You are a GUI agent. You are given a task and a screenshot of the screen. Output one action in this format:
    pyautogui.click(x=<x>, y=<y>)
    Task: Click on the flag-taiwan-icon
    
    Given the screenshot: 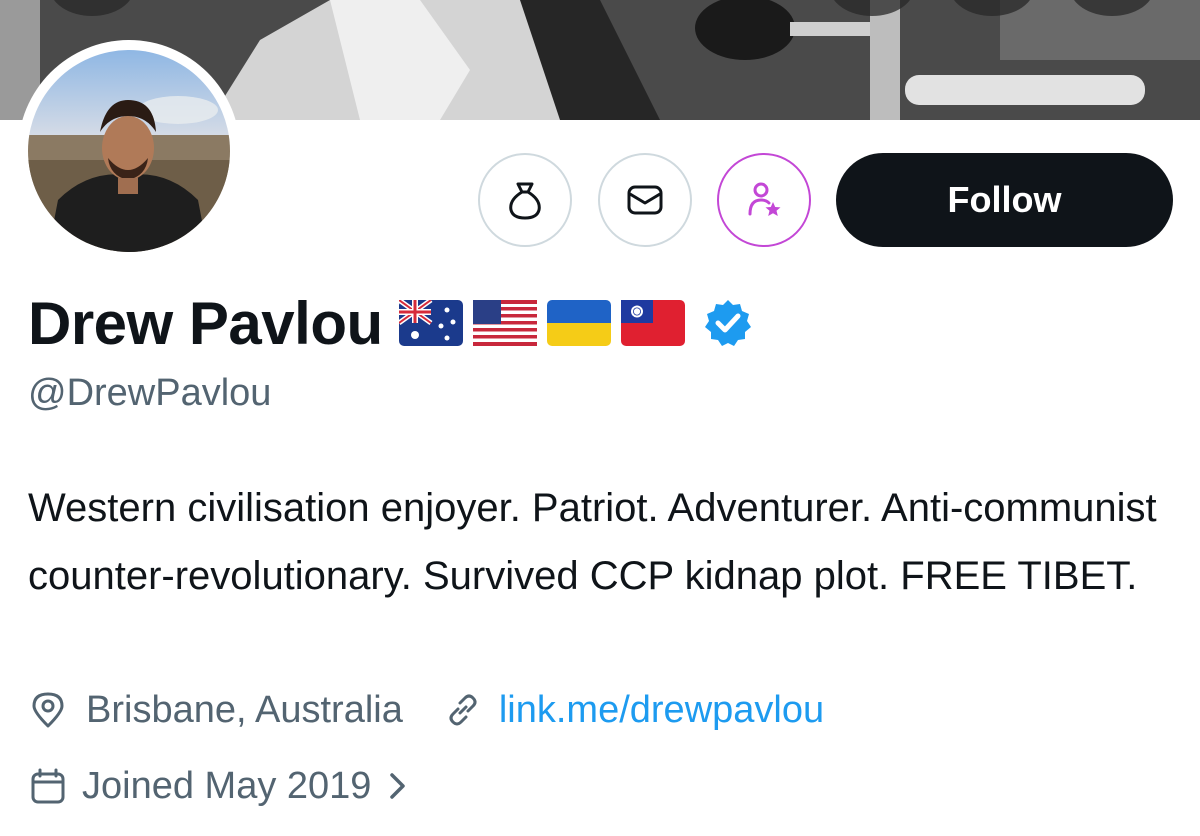 What is the action you would take?
    pyautogui.click(x=652, y=323)
    